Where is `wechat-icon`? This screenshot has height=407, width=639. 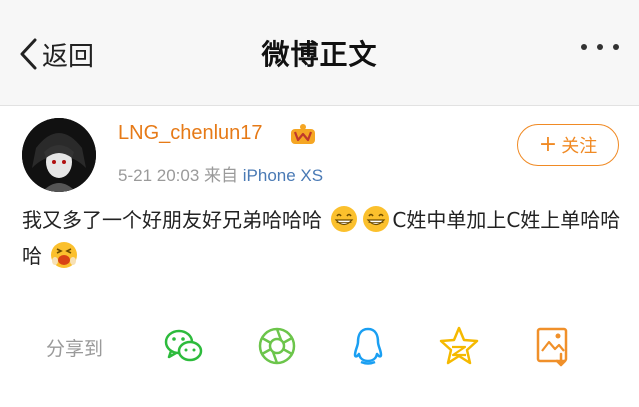 wechat-icon is located at coordinates (184, 346).